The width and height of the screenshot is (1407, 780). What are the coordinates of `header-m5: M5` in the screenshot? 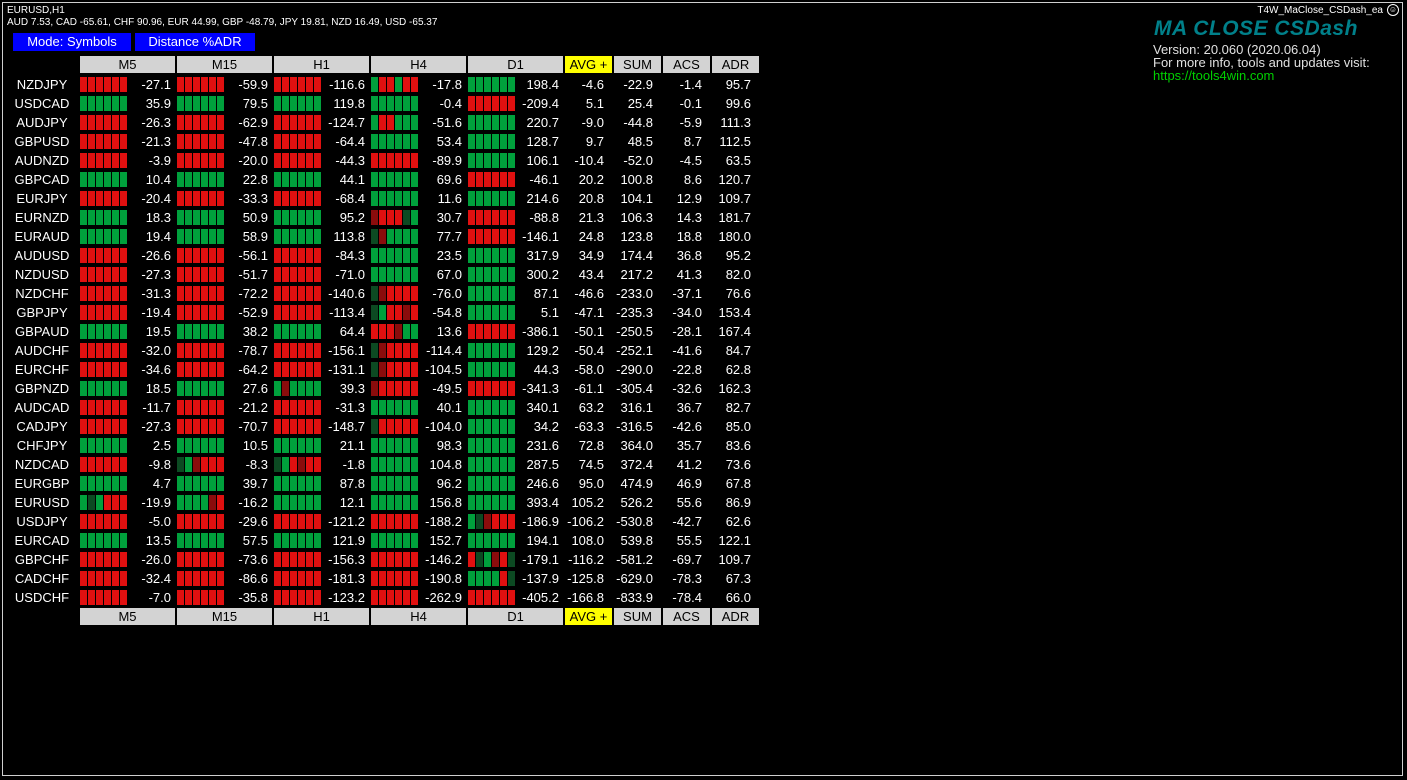 It's located at (127, 64).